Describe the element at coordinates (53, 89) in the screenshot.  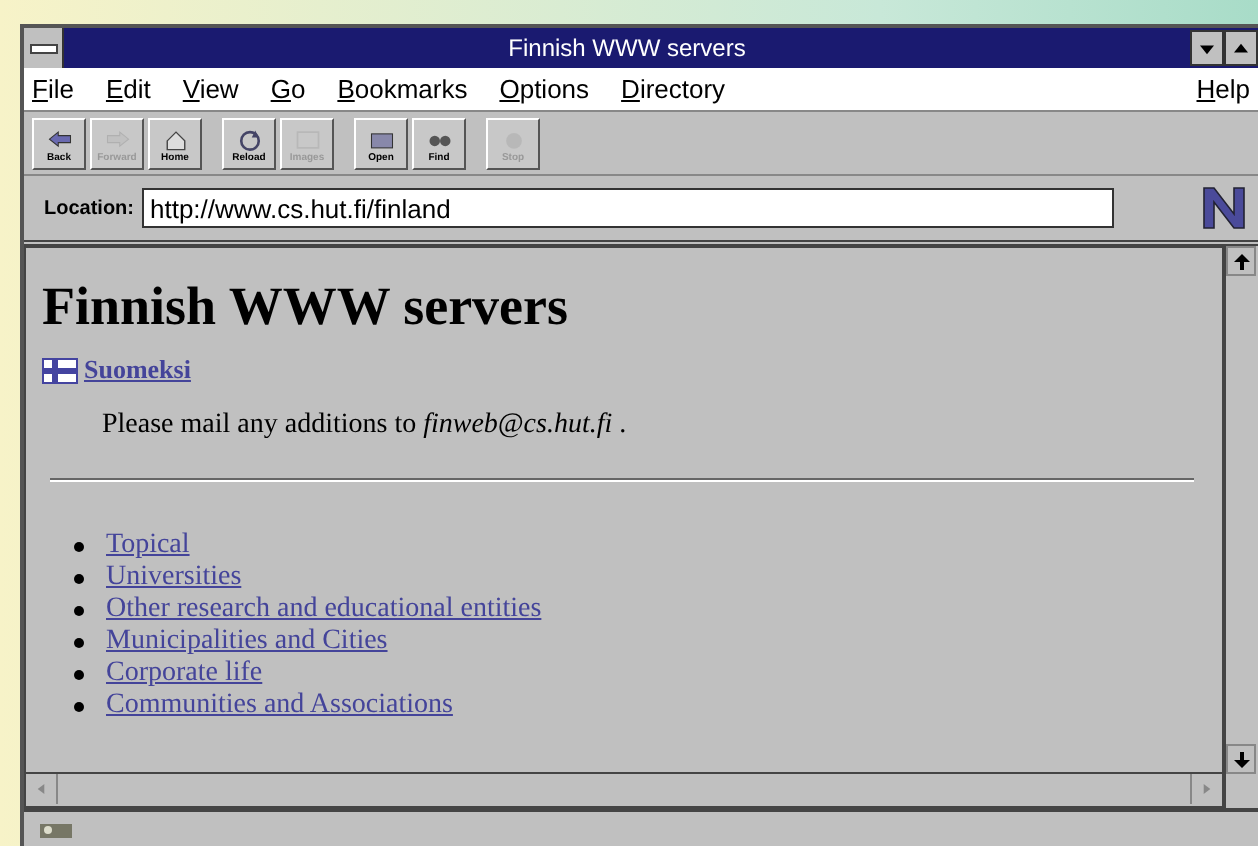
I see `menu-item: File` at that location.